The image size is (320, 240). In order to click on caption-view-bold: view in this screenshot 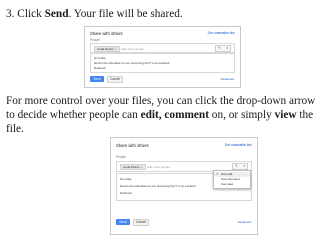, I will do `click(285, 115)`.